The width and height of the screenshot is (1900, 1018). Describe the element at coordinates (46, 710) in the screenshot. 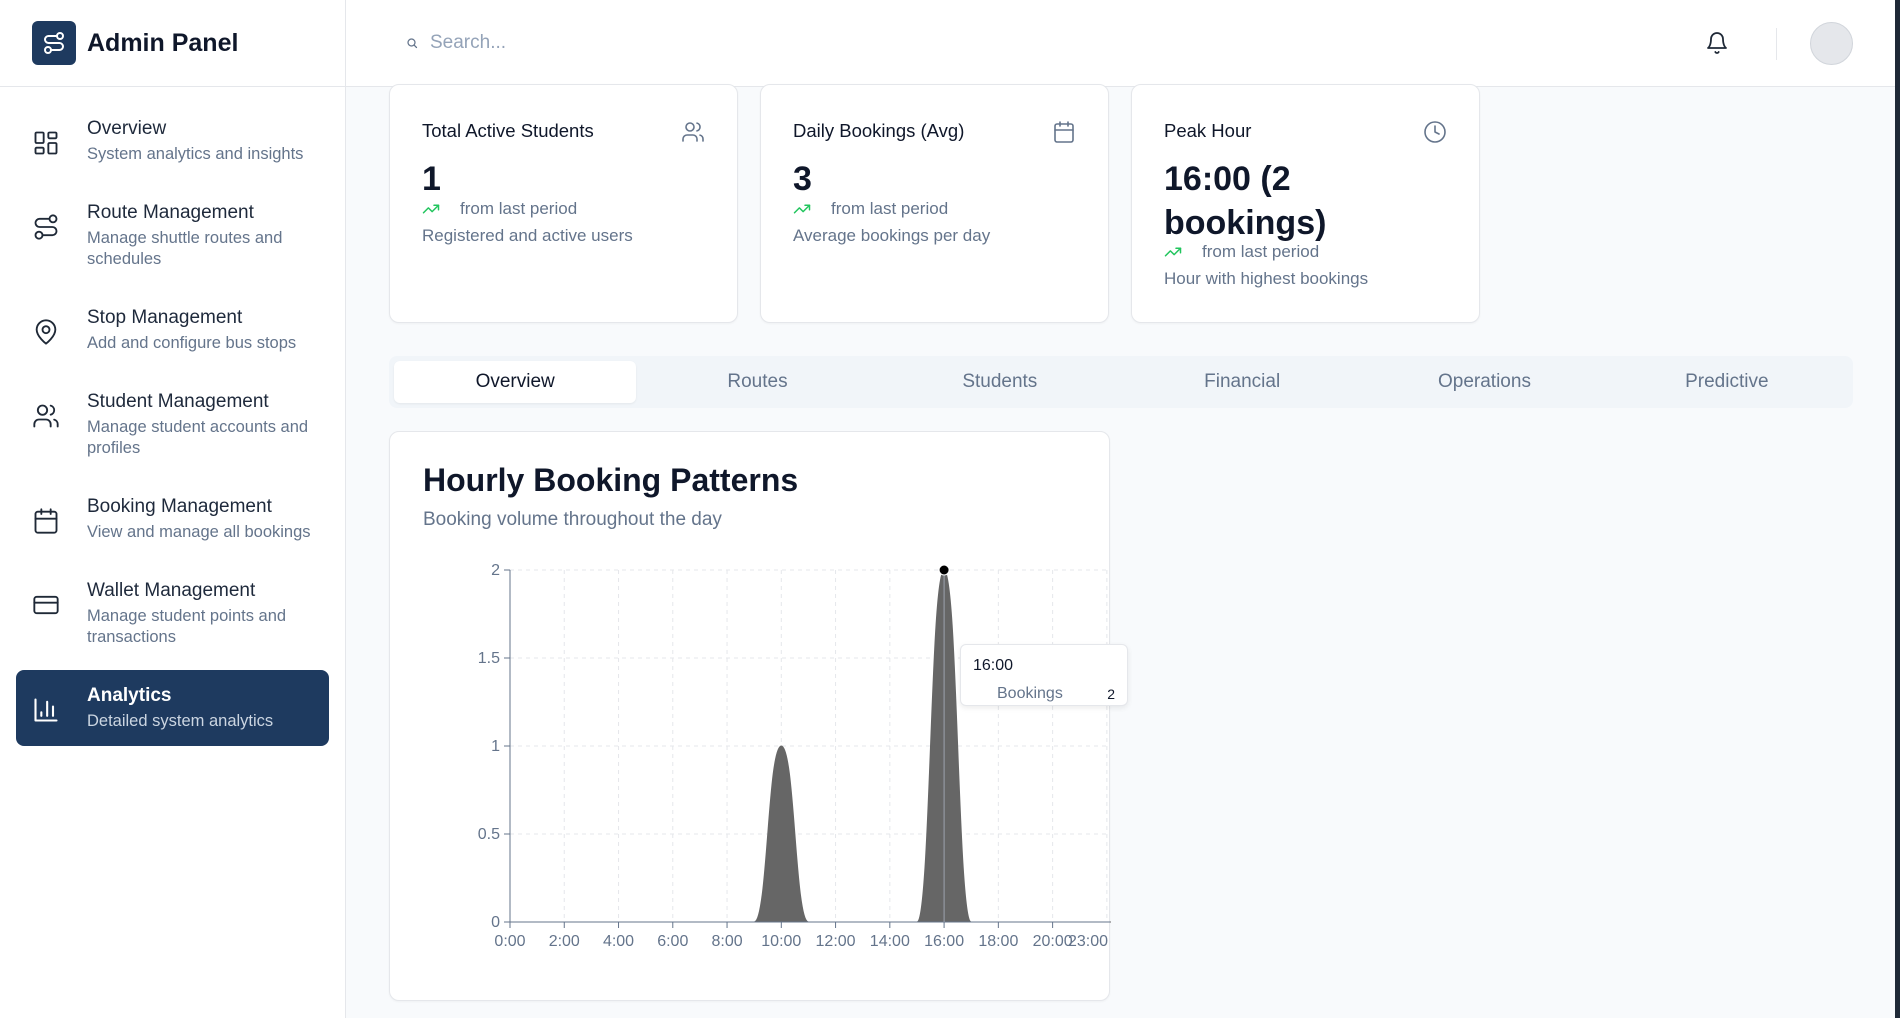

I see `bar-chart-icon` at that location.